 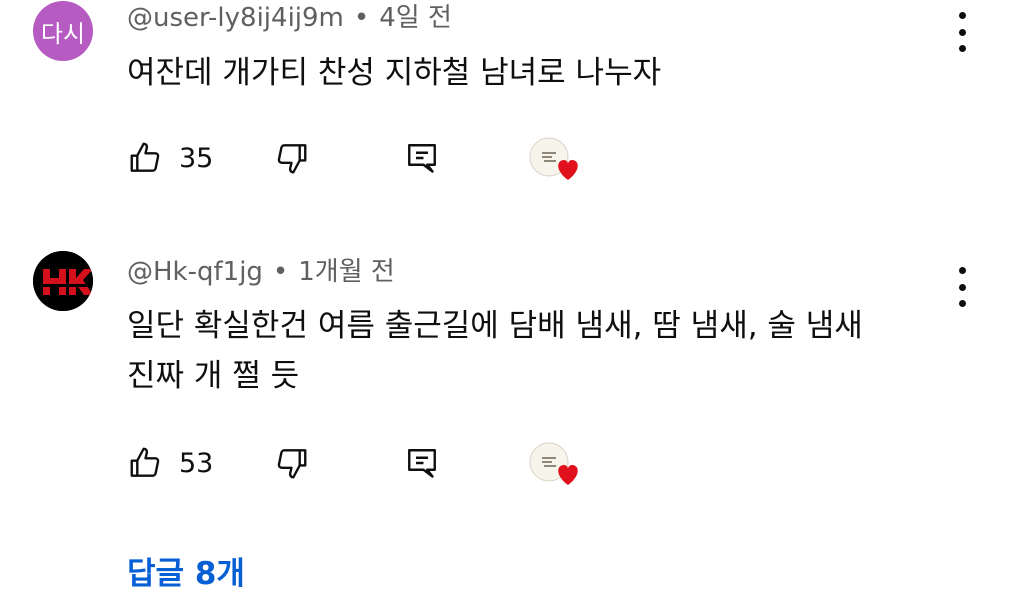 I want to click on like-button: 35, so click(x=170, y=158).